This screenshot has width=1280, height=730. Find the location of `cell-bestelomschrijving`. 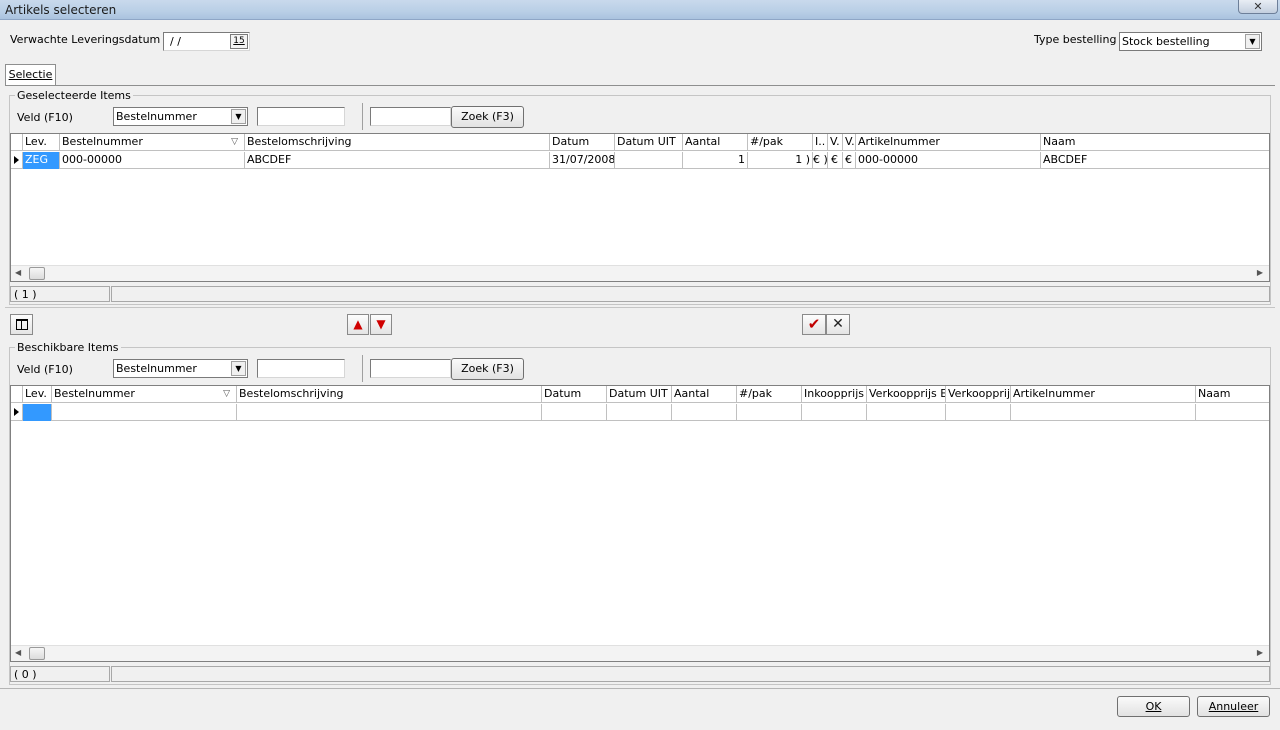

cell-bestelomschrijving is located at coordinates (389, 412).